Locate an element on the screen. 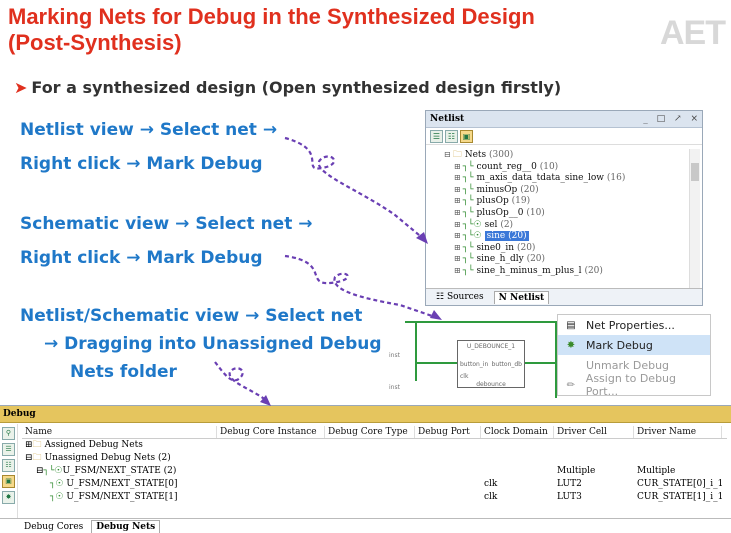 The width and height of the screenshot is (731, 533). scrollbar-thumb is located at coordinates (695, 172).